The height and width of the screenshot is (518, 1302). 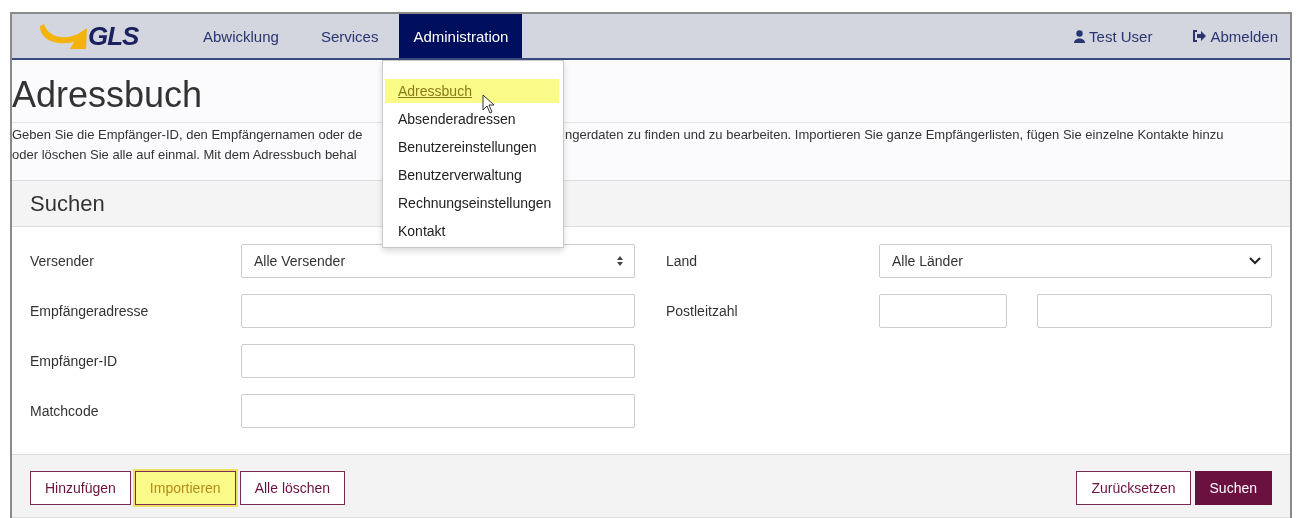 What do you see at coordinates (62, 261) in the screenshot?
I see `field-label: Versender` at bounding box center [62, 261].